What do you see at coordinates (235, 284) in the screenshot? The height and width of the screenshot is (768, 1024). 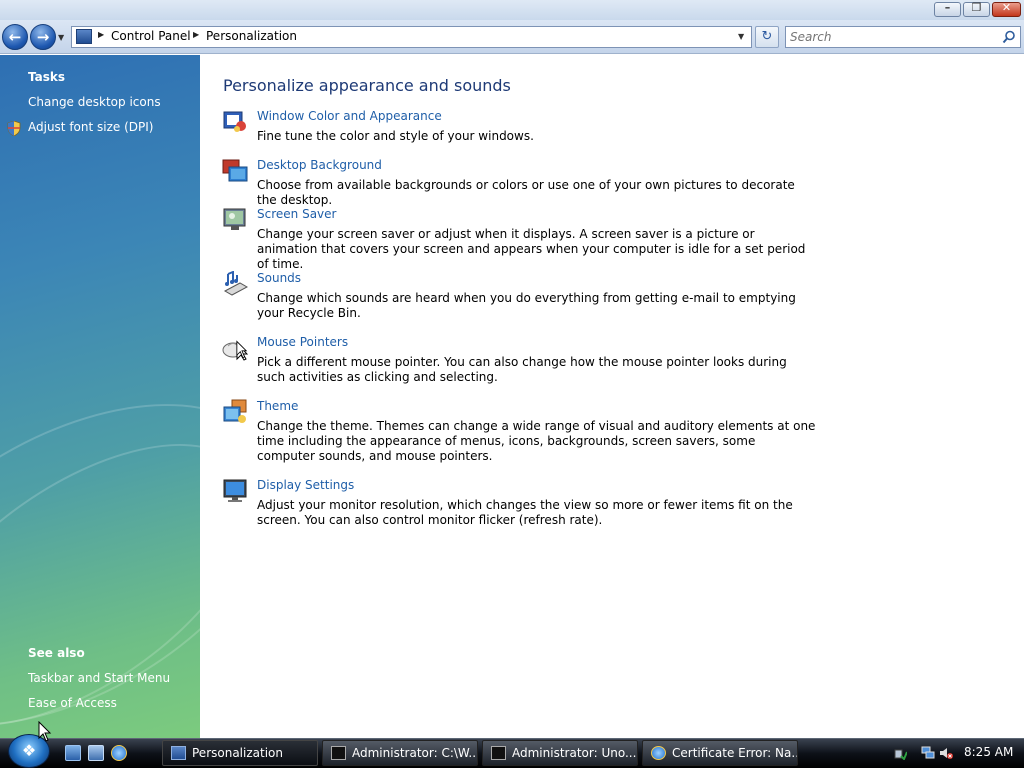 I see `sounds-icon` at bounding box center [235, 284].